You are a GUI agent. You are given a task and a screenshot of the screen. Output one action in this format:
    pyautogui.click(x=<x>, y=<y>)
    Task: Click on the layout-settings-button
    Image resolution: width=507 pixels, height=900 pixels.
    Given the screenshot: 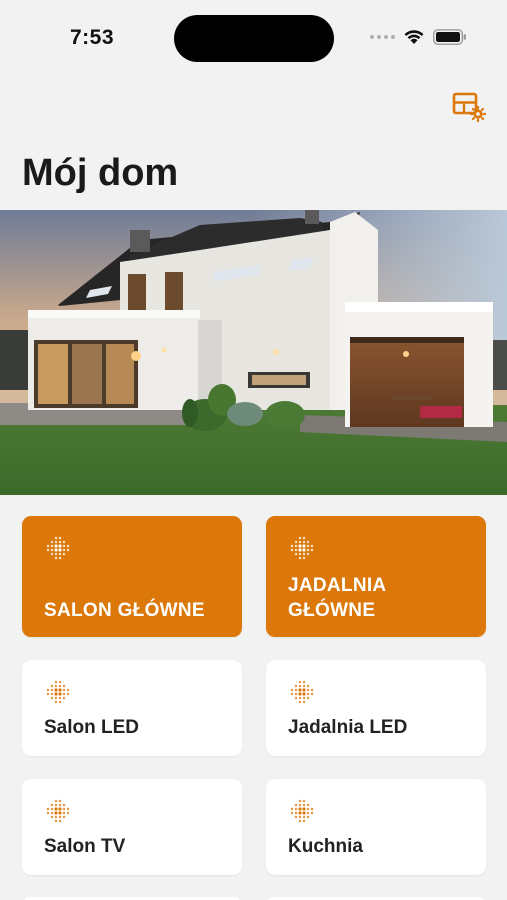 What is the action you would take?
    pyautogui.click(x=469, y=107)
    